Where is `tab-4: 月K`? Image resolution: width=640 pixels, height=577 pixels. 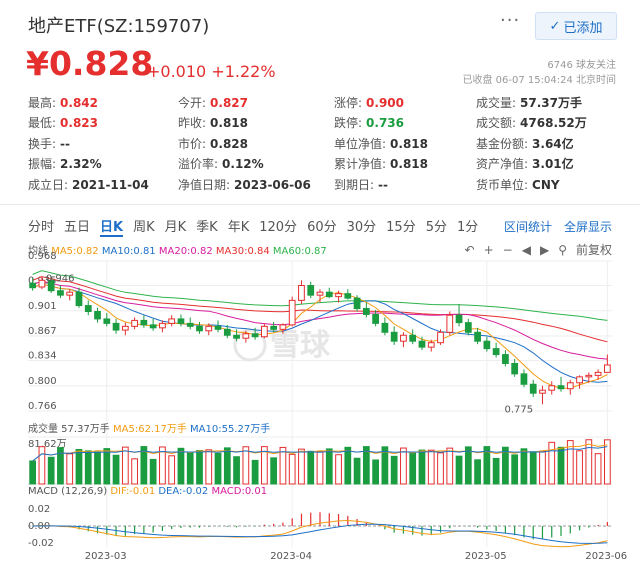 tab-4: 月K is located at coordinates (176, 226).